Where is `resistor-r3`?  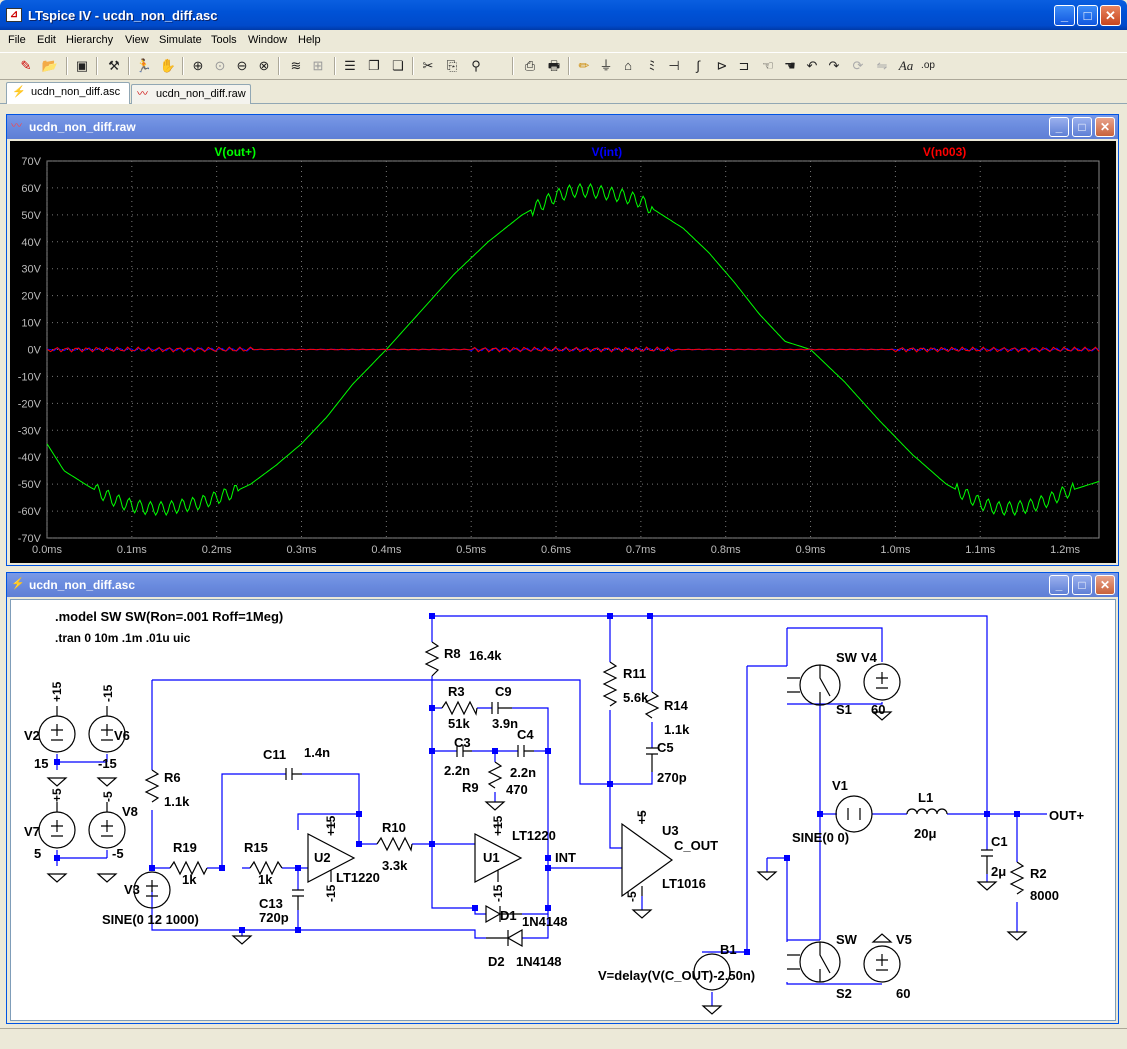 resistor-r3 is located at coordinates (459, 708).